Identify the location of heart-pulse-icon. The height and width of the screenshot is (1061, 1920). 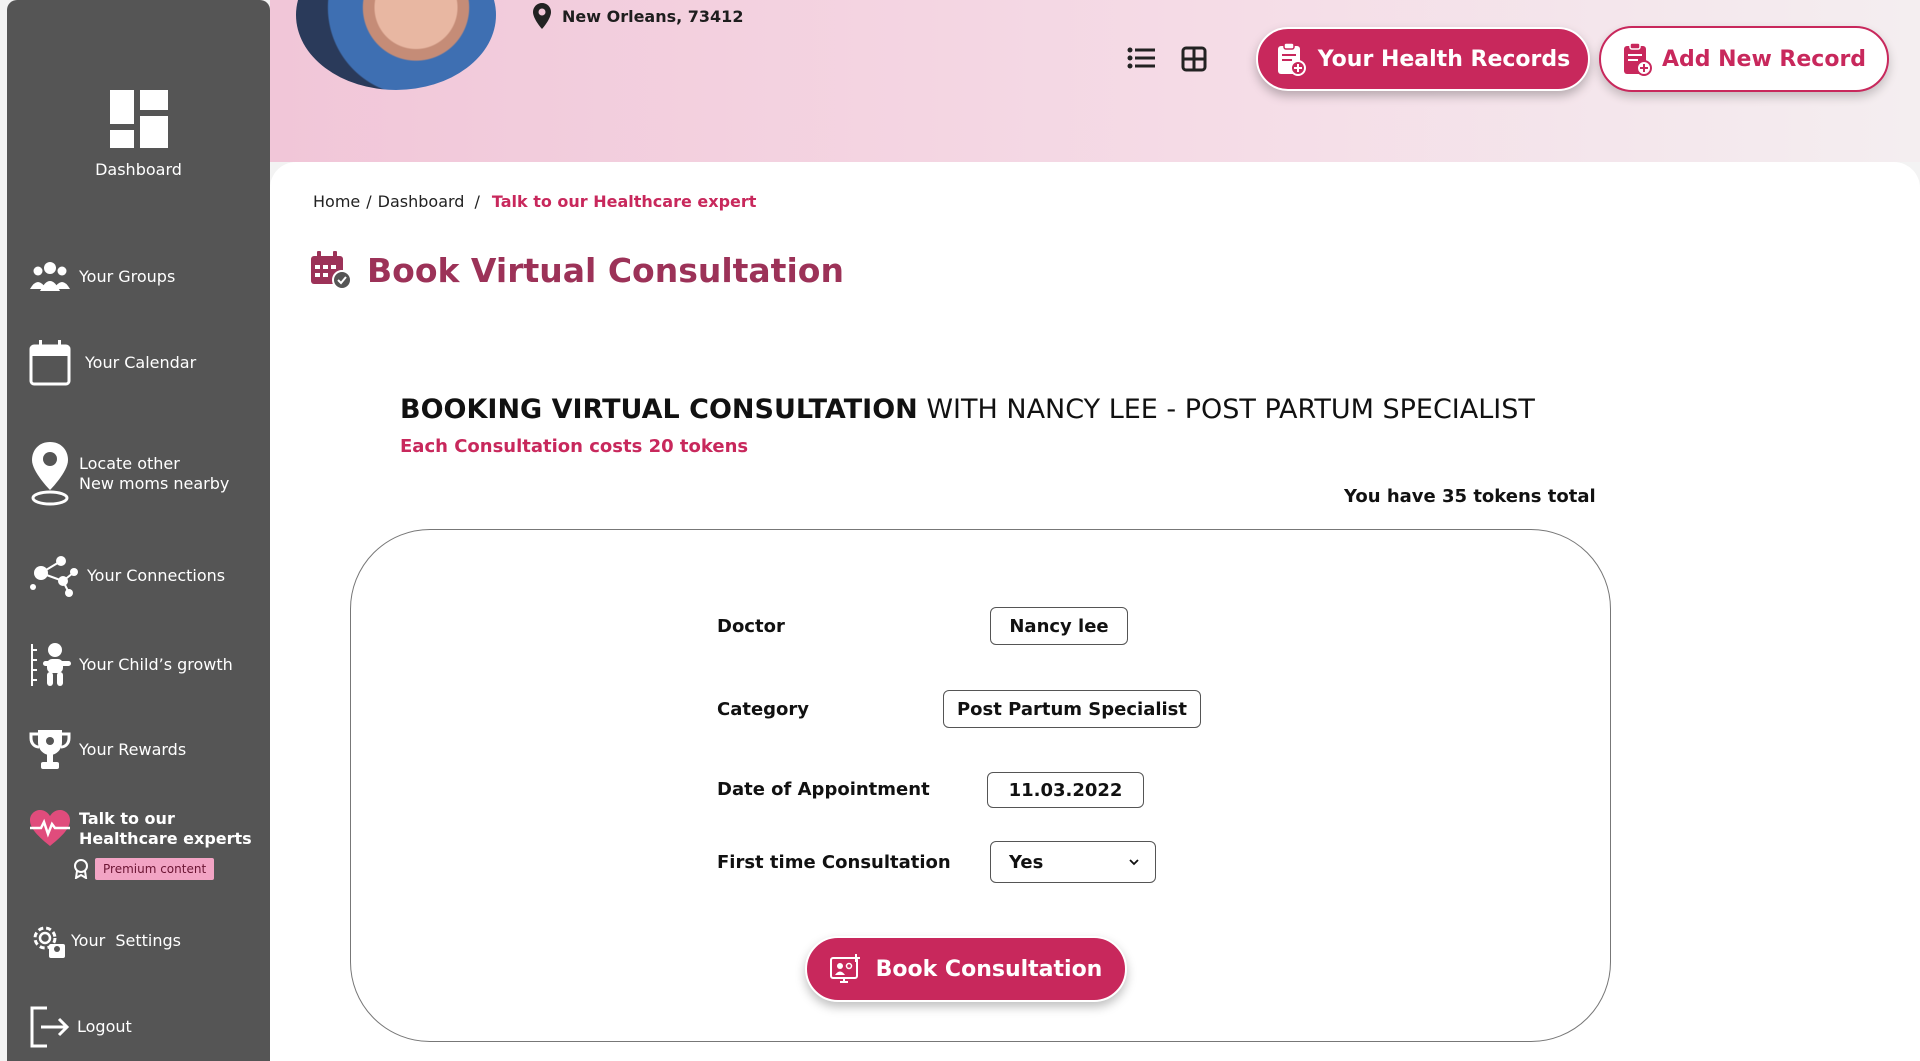
(54, 829).